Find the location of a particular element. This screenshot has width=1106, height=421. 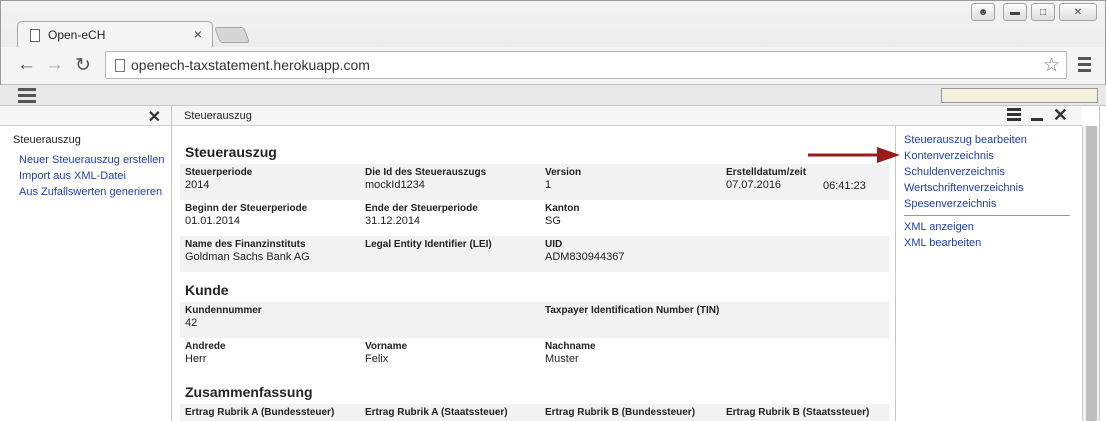

annotation-arrow is located at coordinates (854, 155).